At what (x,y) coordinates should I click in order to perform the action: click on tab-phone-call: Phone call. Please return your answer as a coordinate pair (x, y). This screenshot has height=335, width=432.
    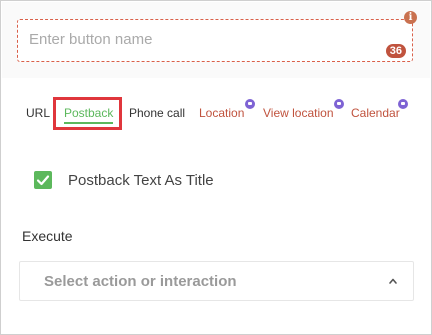
    Looking at the image, I should click on (157, 113).